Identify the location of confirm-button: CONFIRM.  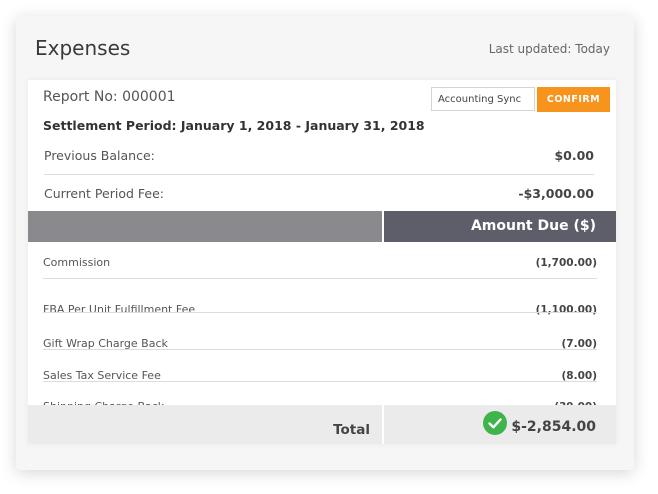
(573, 99).